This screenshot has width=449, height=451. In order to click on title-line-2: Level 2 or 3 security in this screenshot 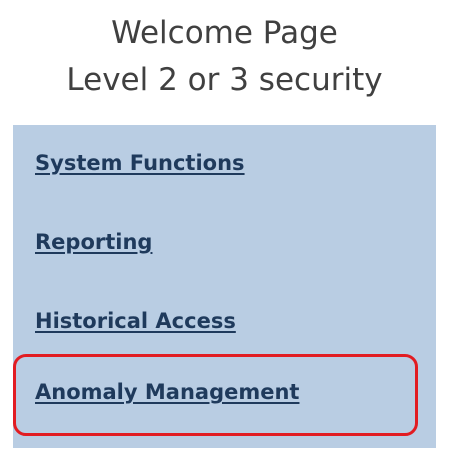, I will do `click(224, 80)`.